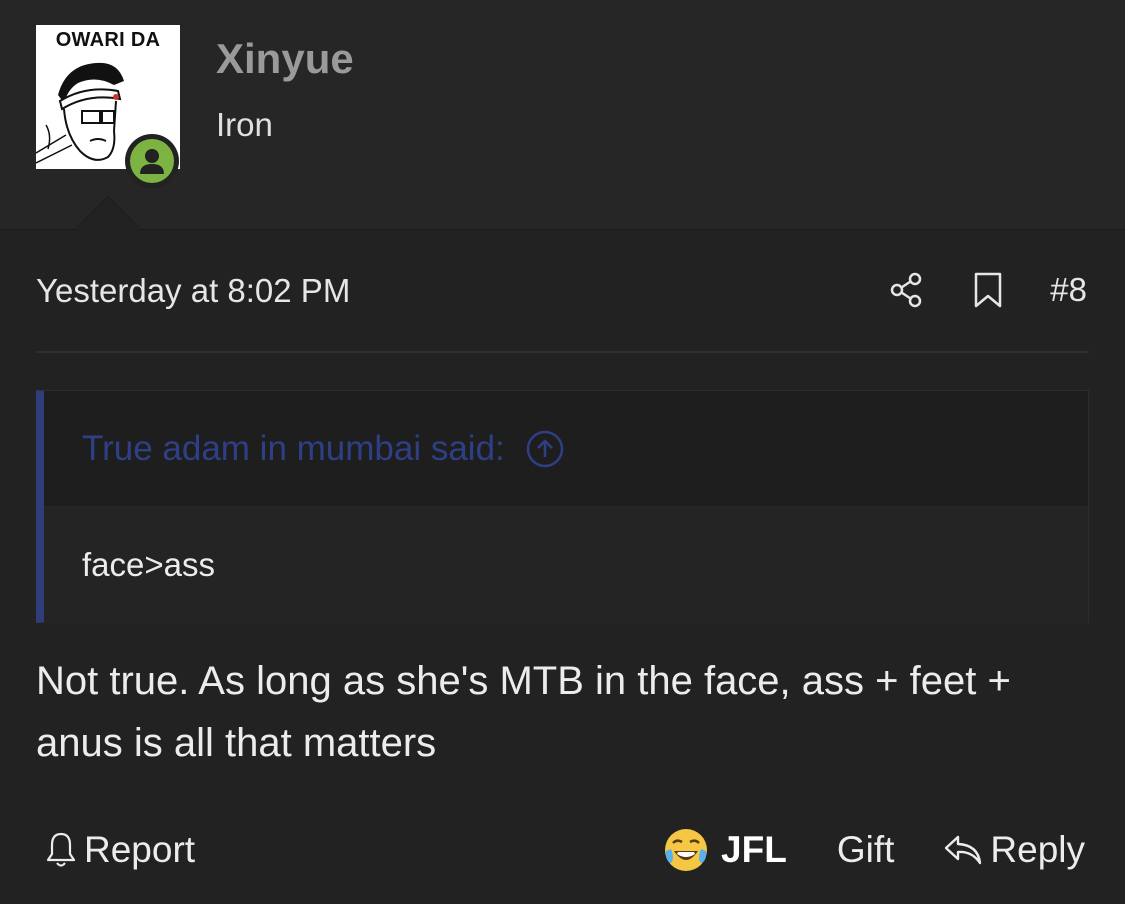  What do you see at coordinates (193, 291) in the screenshot?
I see `post-date: Yesterday at 8:02 PM` at bounding box center [193, 291].